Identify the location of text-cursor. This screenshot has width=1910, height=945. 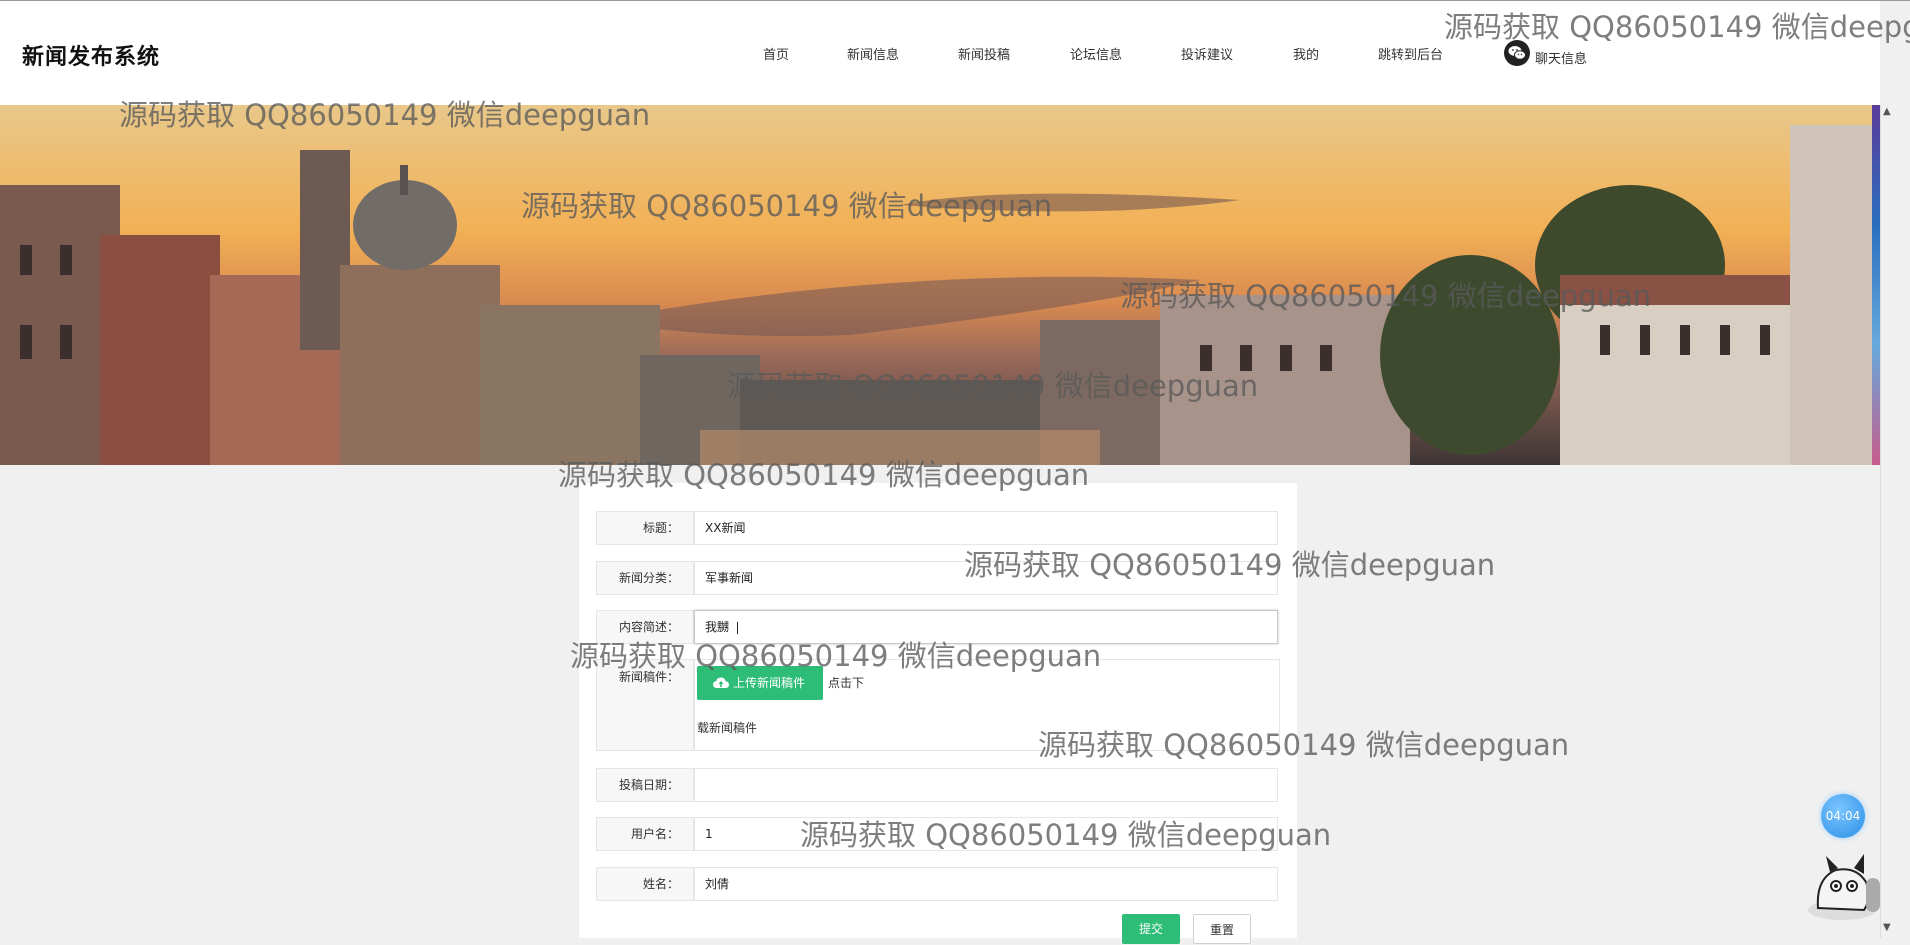
(738, 627).